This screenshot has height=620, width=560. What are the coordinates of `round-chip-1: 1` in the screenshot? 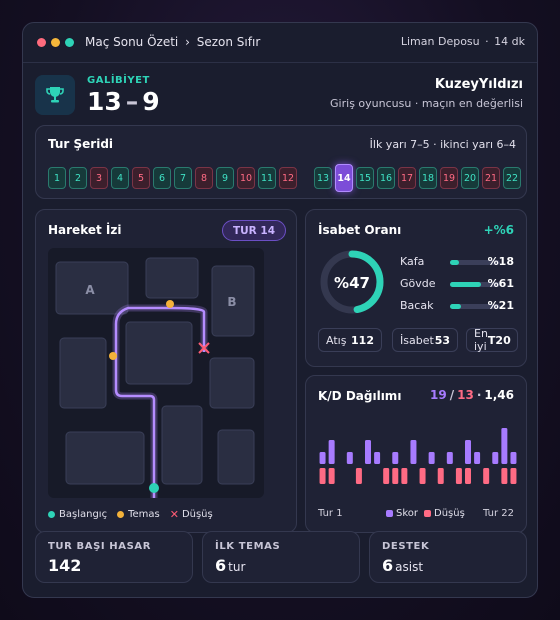 It's located at (57, 178).